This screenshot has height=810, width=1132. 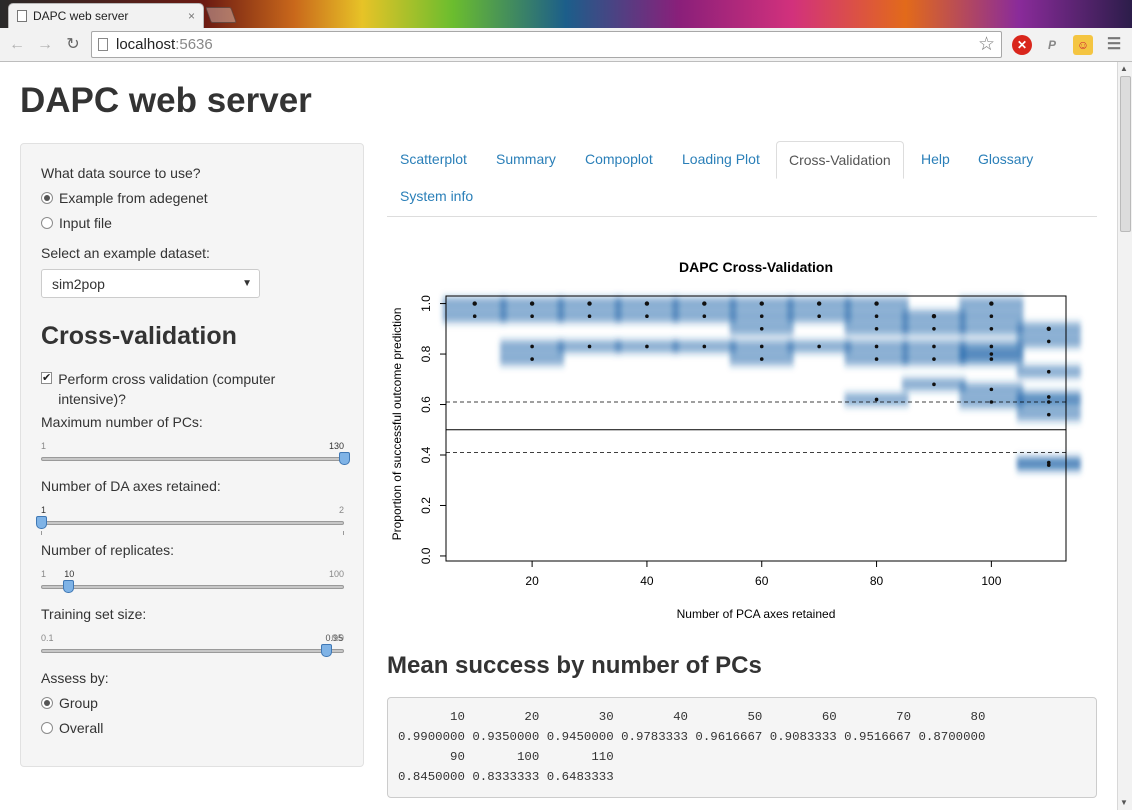 I want to click on max-pcs-slider: 1 130, so click(x=195, y=456).